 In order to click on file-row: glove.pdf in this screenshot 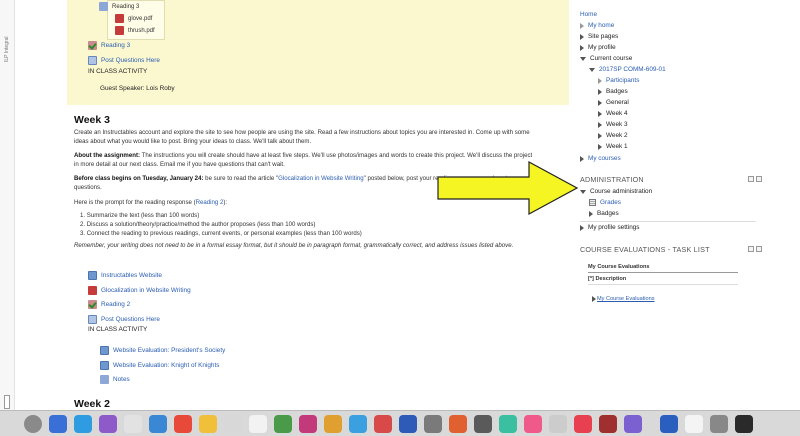, I will do `click(133, 18)`.